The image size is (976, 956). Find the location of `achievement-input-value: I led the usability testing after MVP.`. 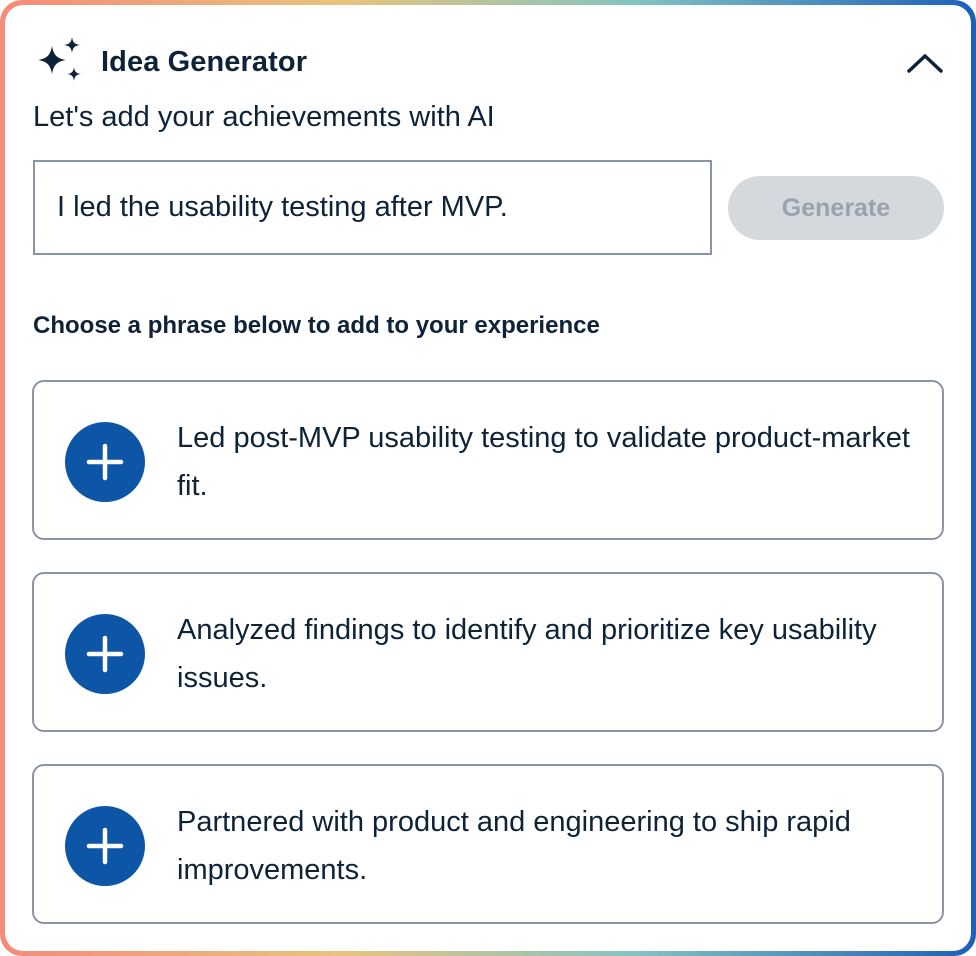

achievement-input-value: I led the usability testing after MVP. is located at coordinates (282, 207).